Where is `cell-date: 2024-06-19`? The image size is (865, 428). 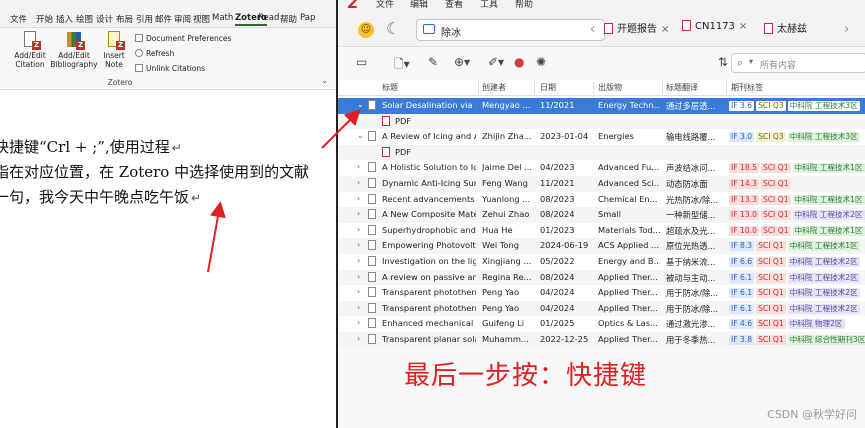 cell-date: 2024-06-19 is located at coordinates (564, 245).